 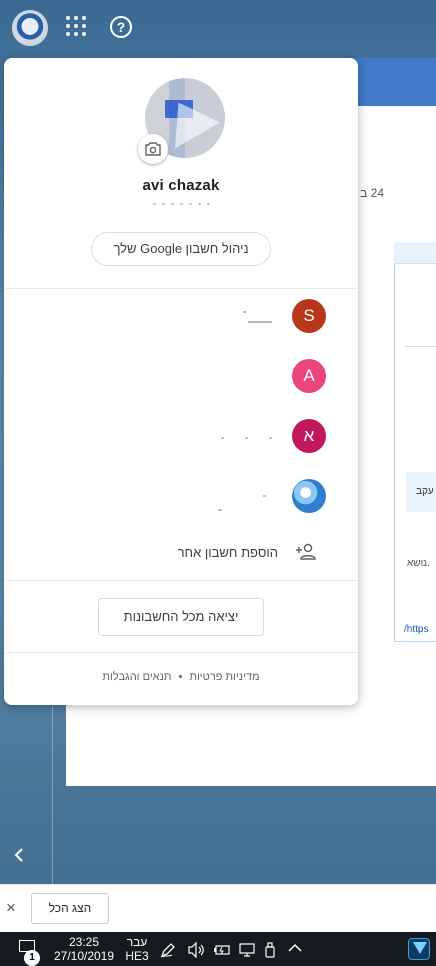 I want to click on notification-bar: × הצג הכל, so click(x=218, y=908).